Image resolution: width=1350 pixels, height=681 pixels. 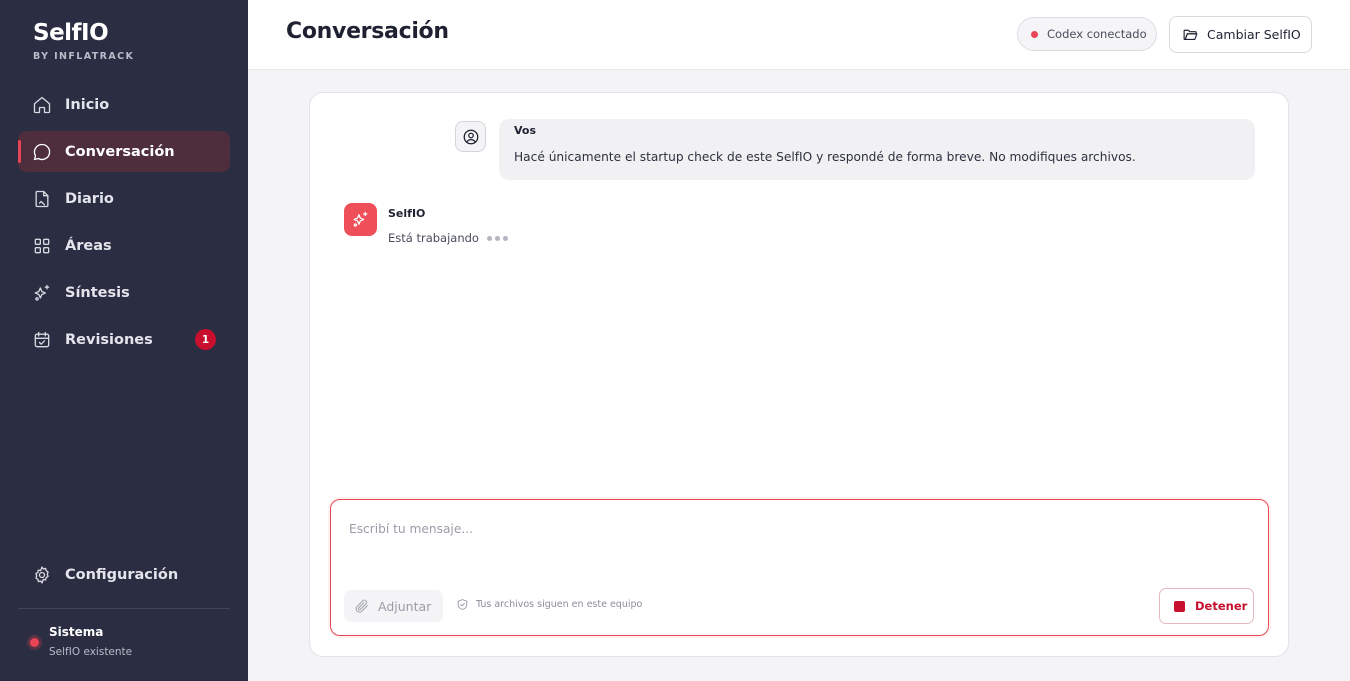 I want to click on notification-badge: 1, so click(x=205, y=339).